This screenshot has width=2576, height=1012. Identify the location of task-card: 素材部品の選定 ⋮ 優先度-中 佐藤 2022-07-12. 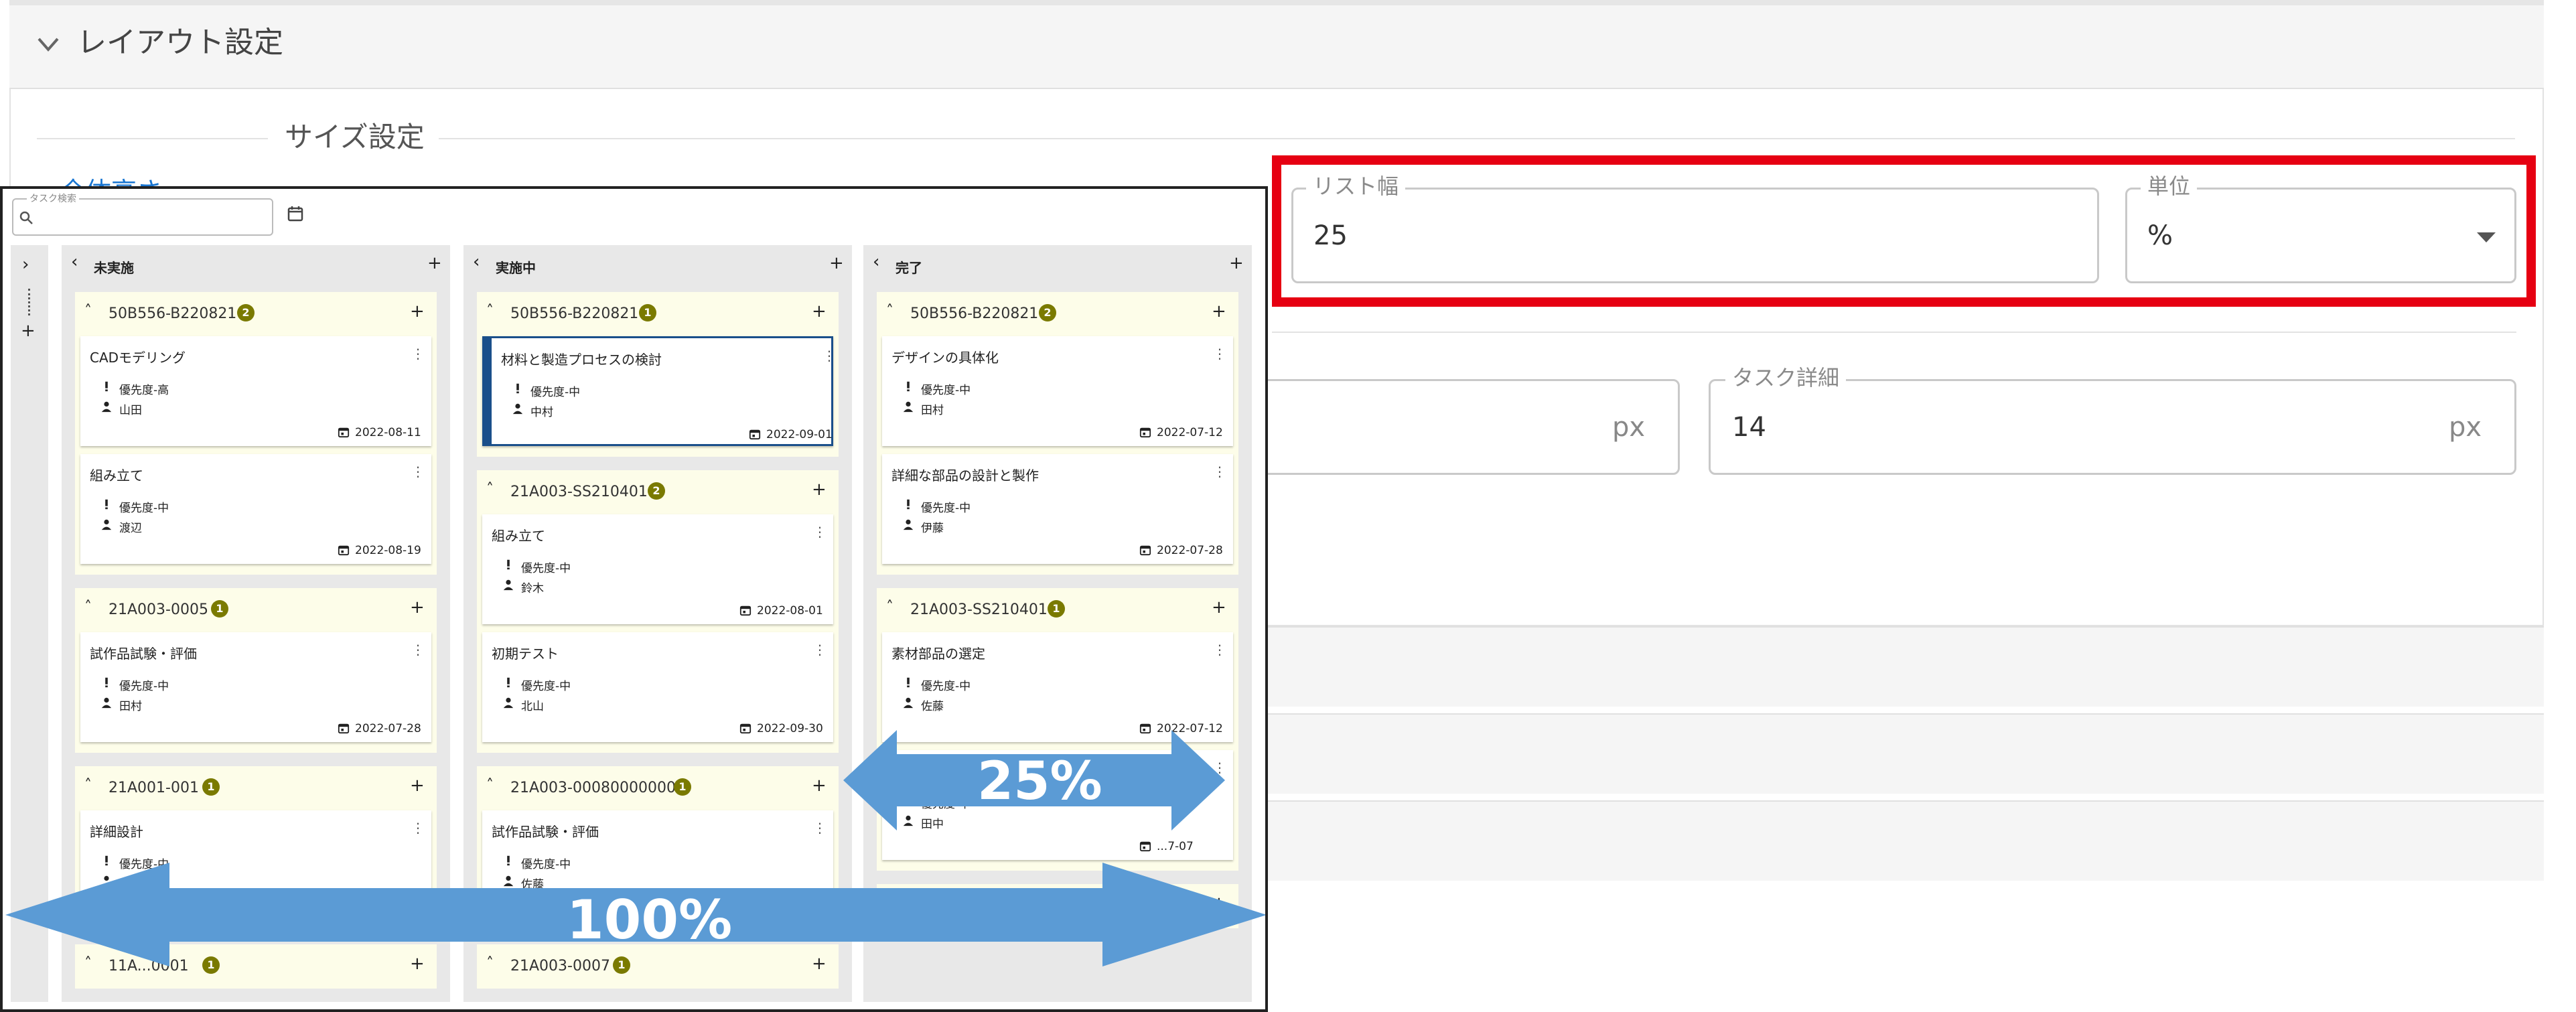
(1057, 687).